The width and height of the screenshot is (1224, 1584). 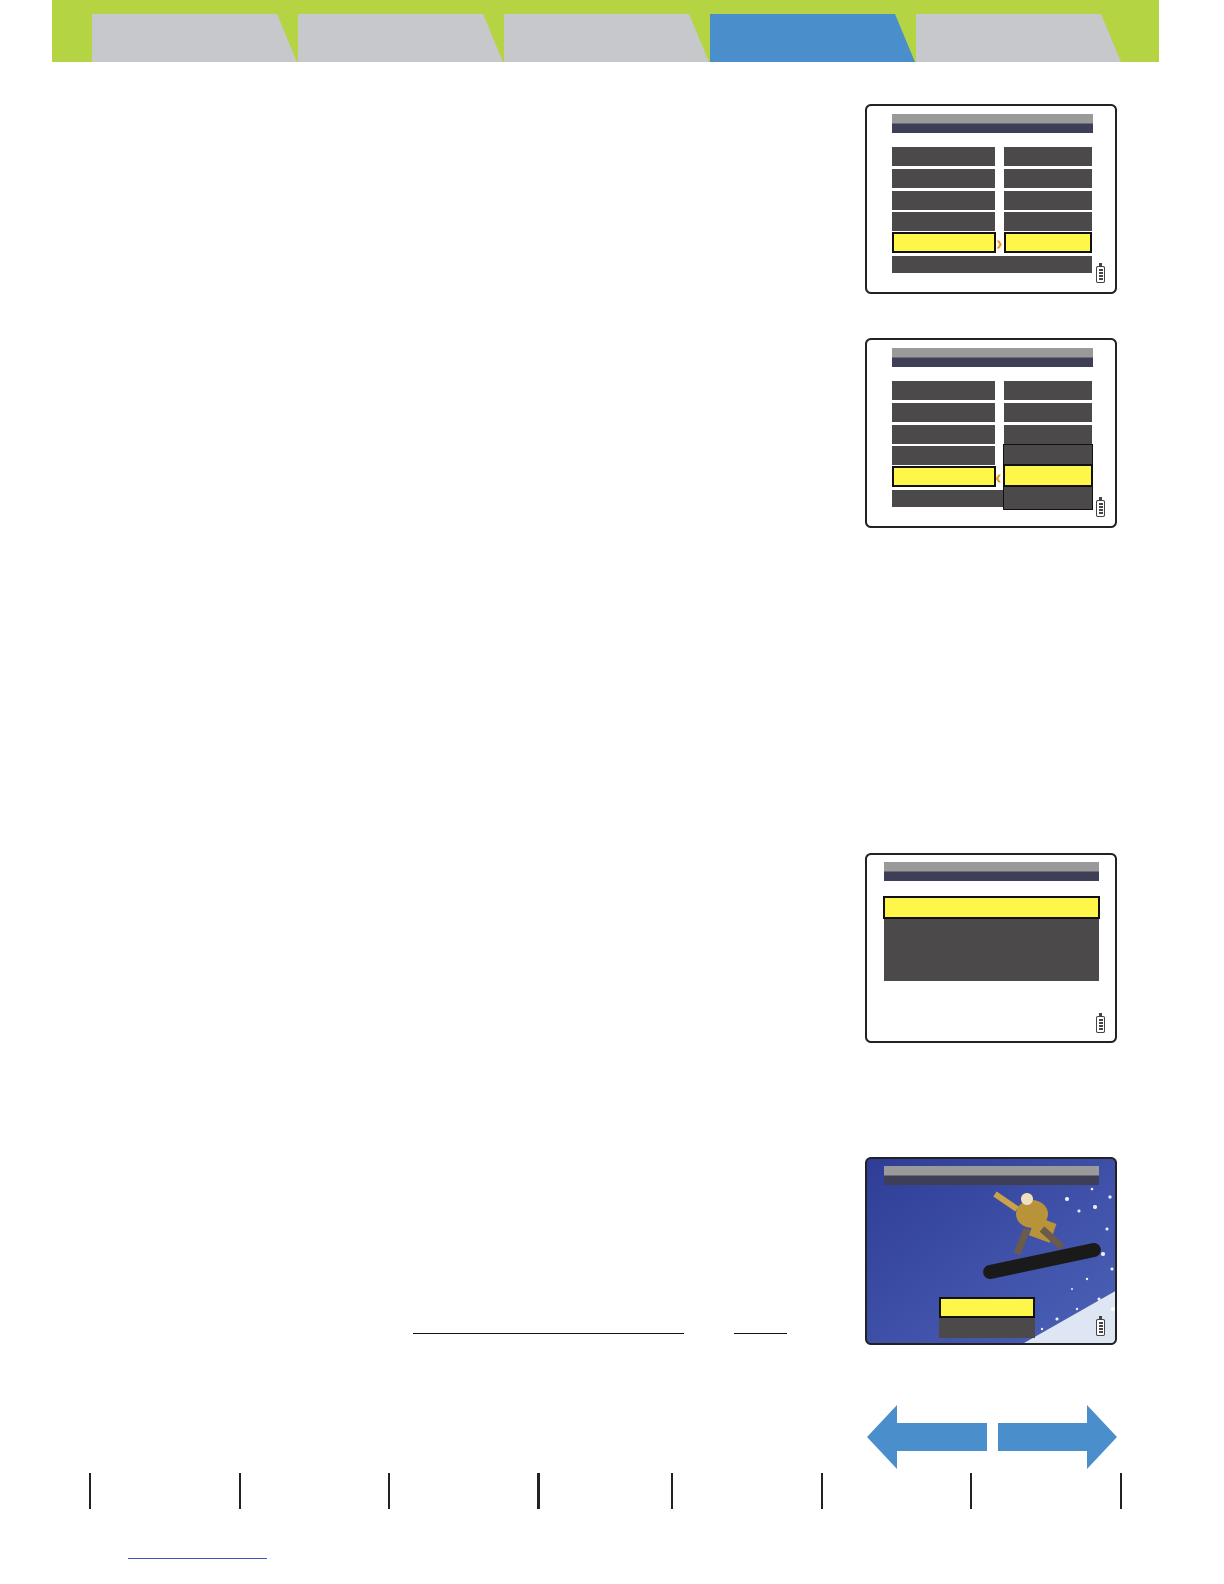 I want to click on tab-slant-overlay, so click(x=718, y=38).